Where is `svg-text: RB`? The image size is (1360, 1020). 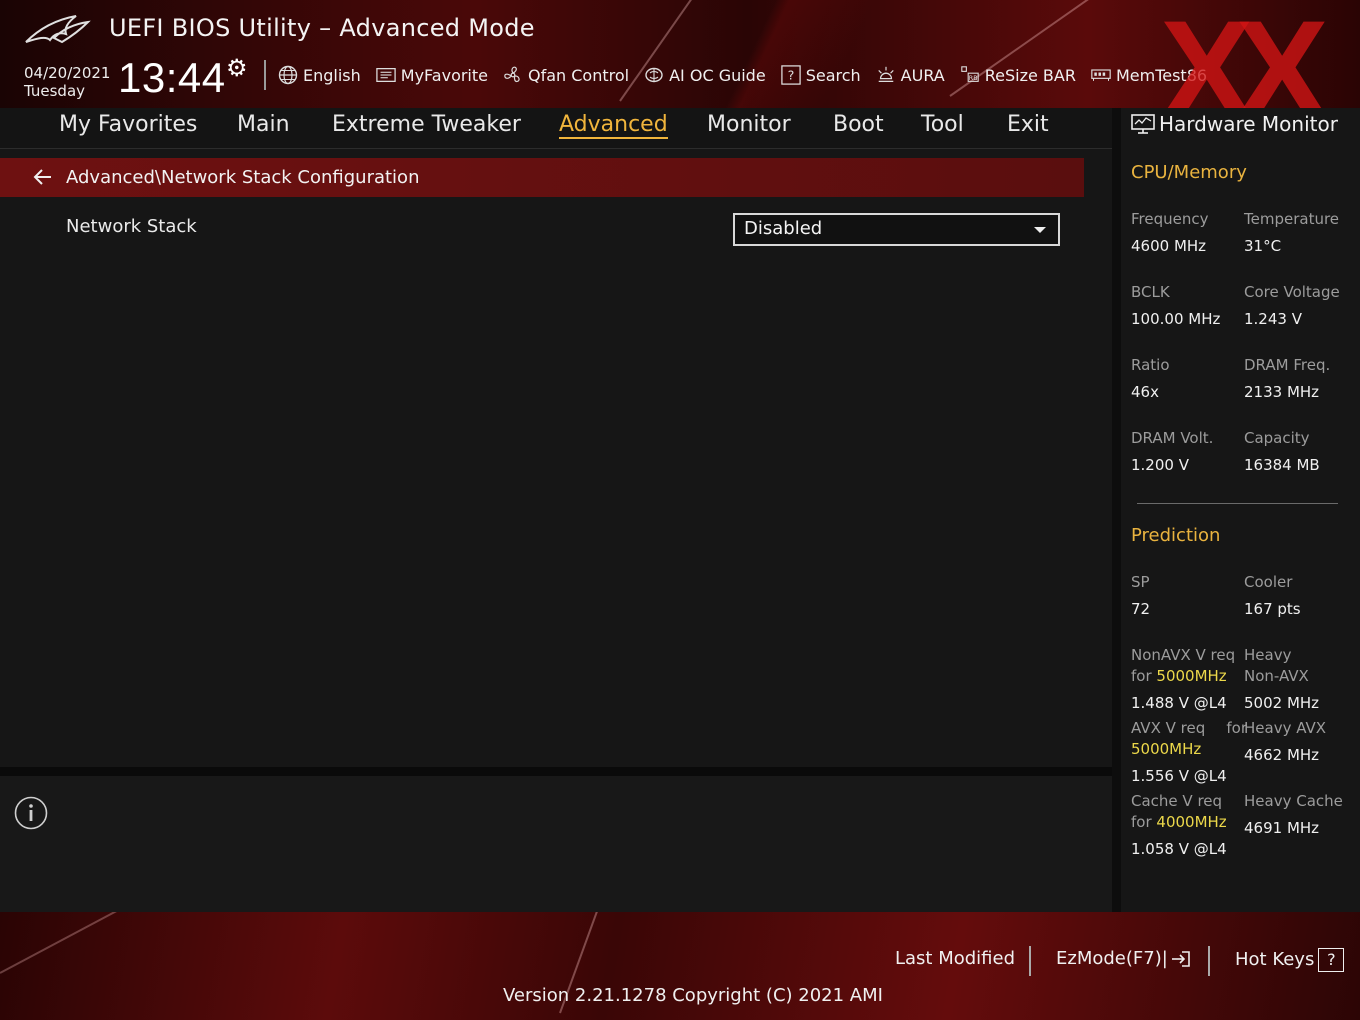 svg-text: RB is located at coordinates (973, 78).